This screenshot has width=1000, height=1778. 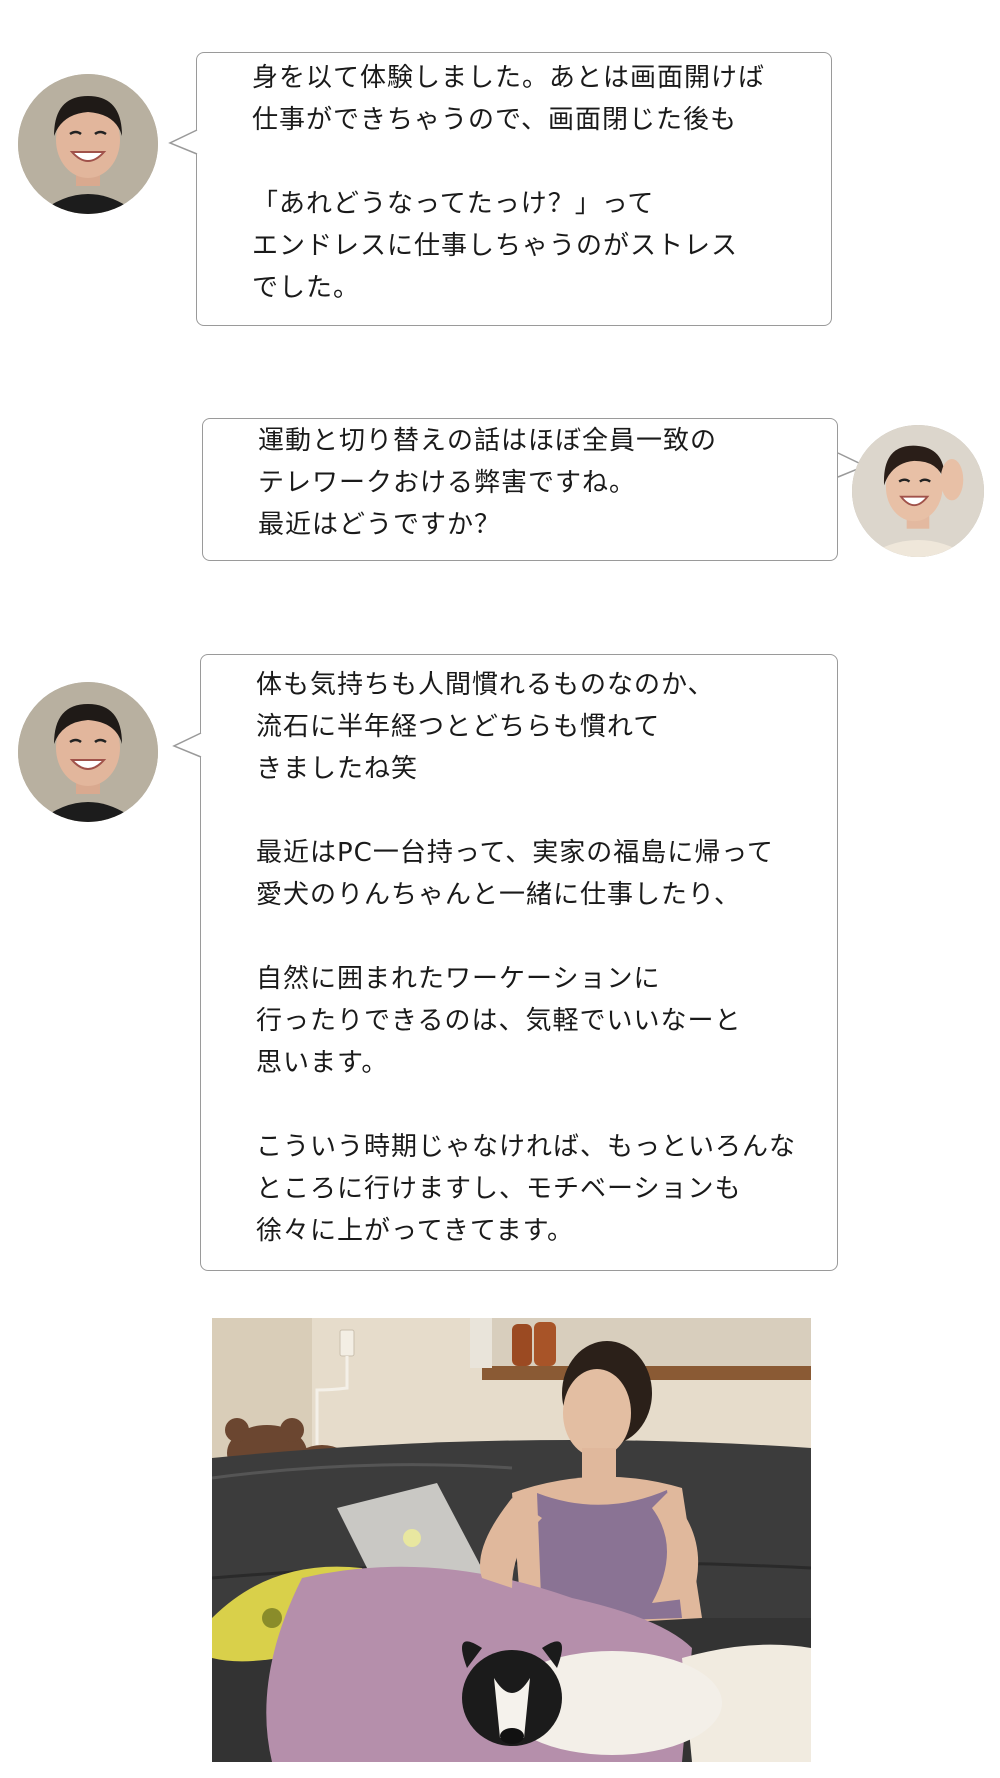 I want to click on laughing-woman-avatar-icon, so click(x=918, y=491).